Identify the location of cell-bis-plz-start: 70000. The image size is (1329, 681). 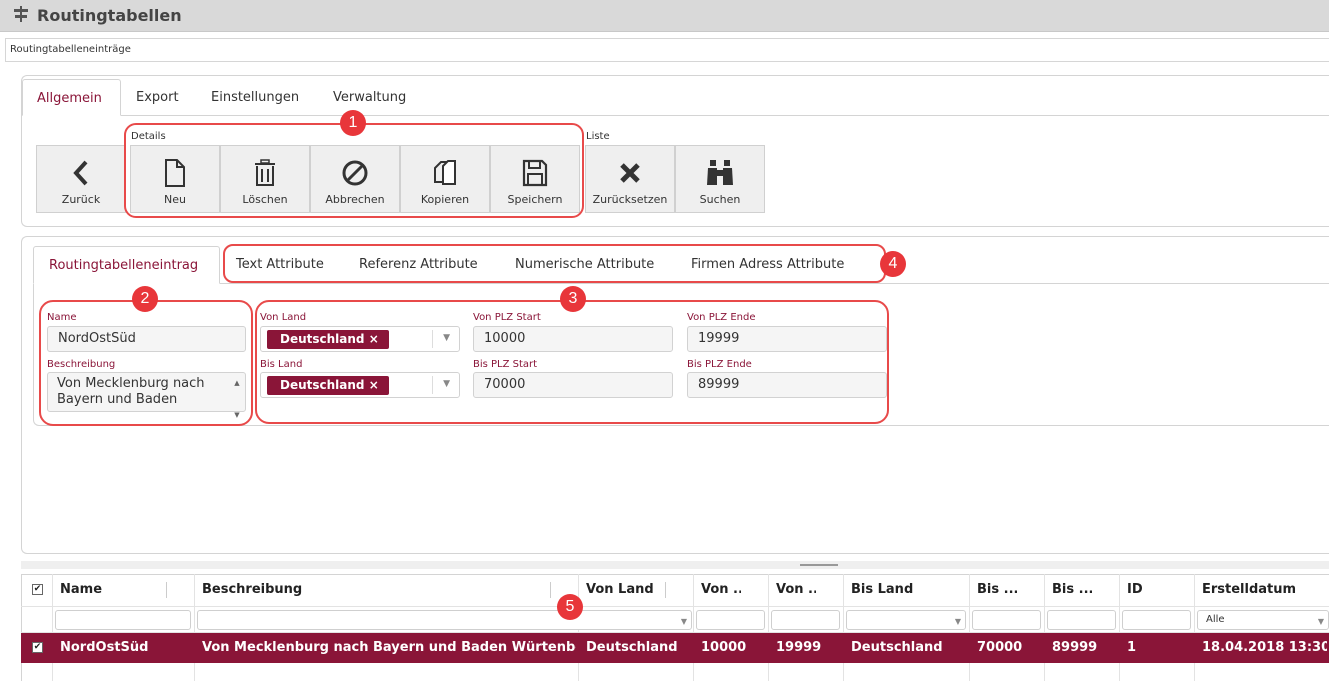
(1000, 647).